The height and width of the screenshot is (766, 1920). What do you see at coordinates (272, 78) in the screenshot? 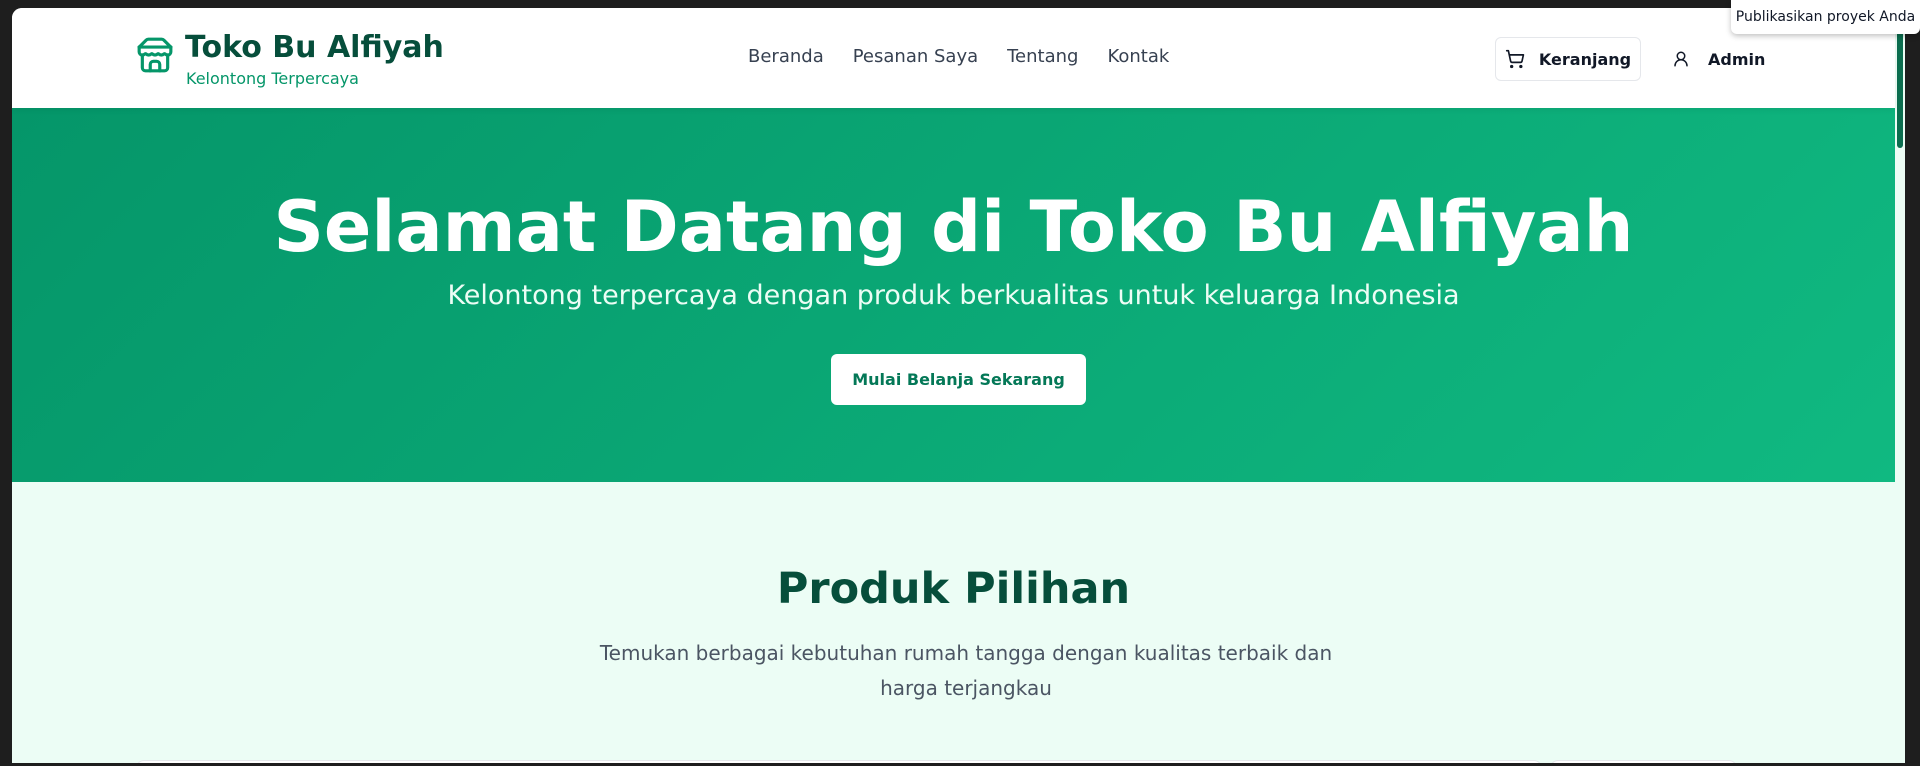
I see `brand-tagline: Kelontong Terpercaya` at bounding box center [272, 78].